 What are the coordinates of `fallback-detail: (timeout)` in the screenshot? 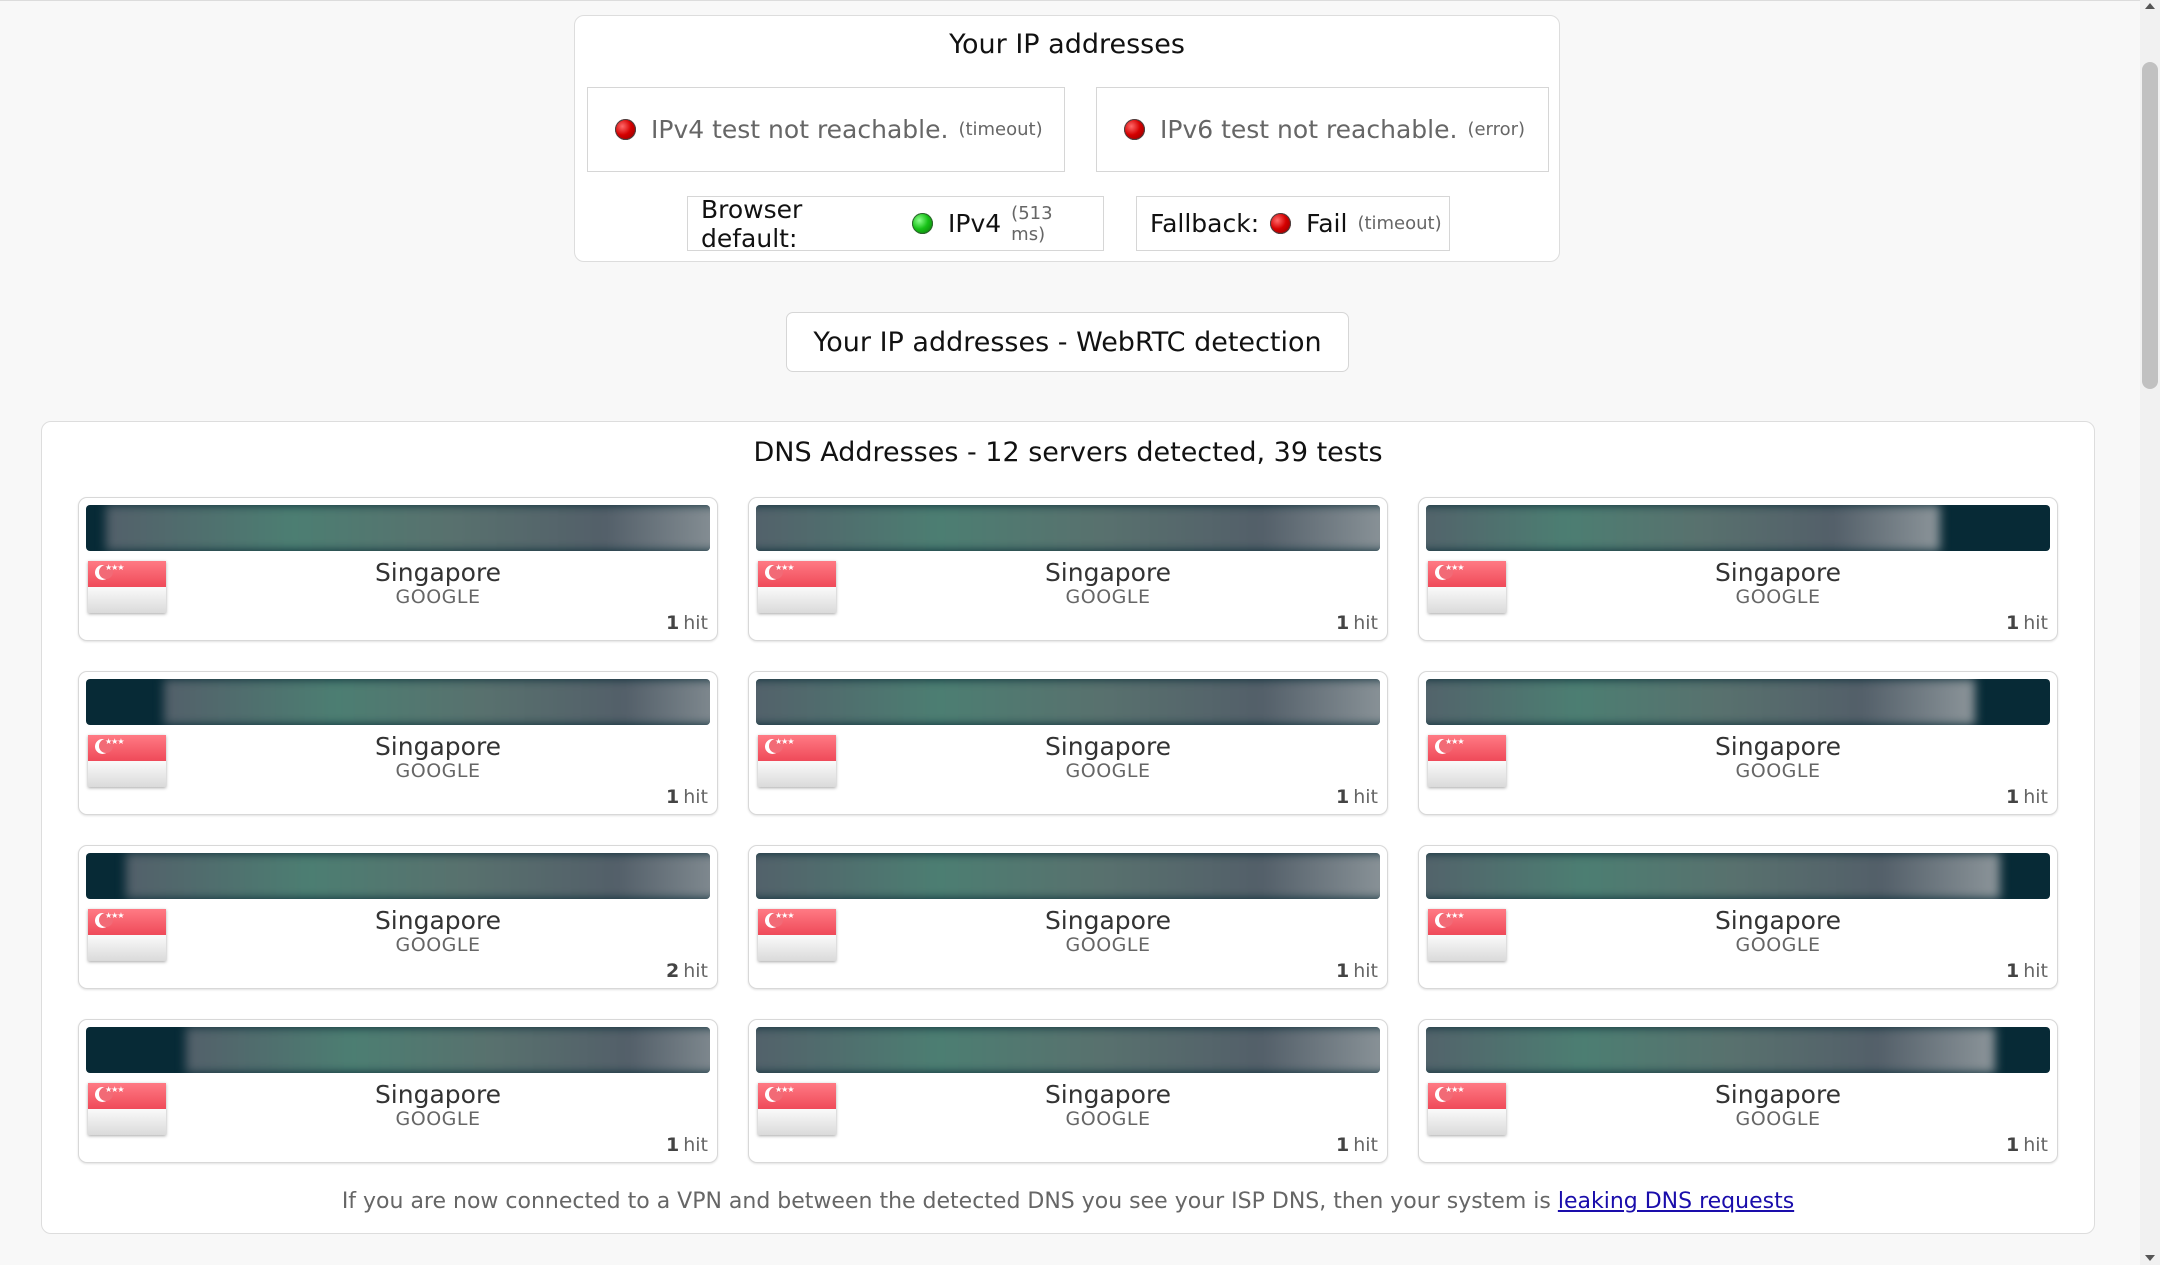 It's located at (1399, 223).